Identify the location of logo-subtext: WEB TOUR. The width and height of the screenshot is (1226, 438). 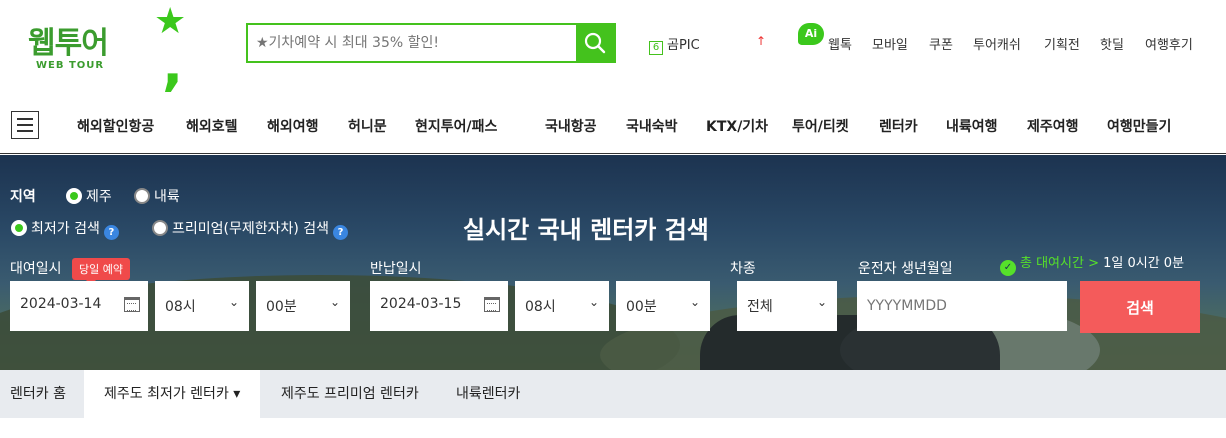
(70, 65).